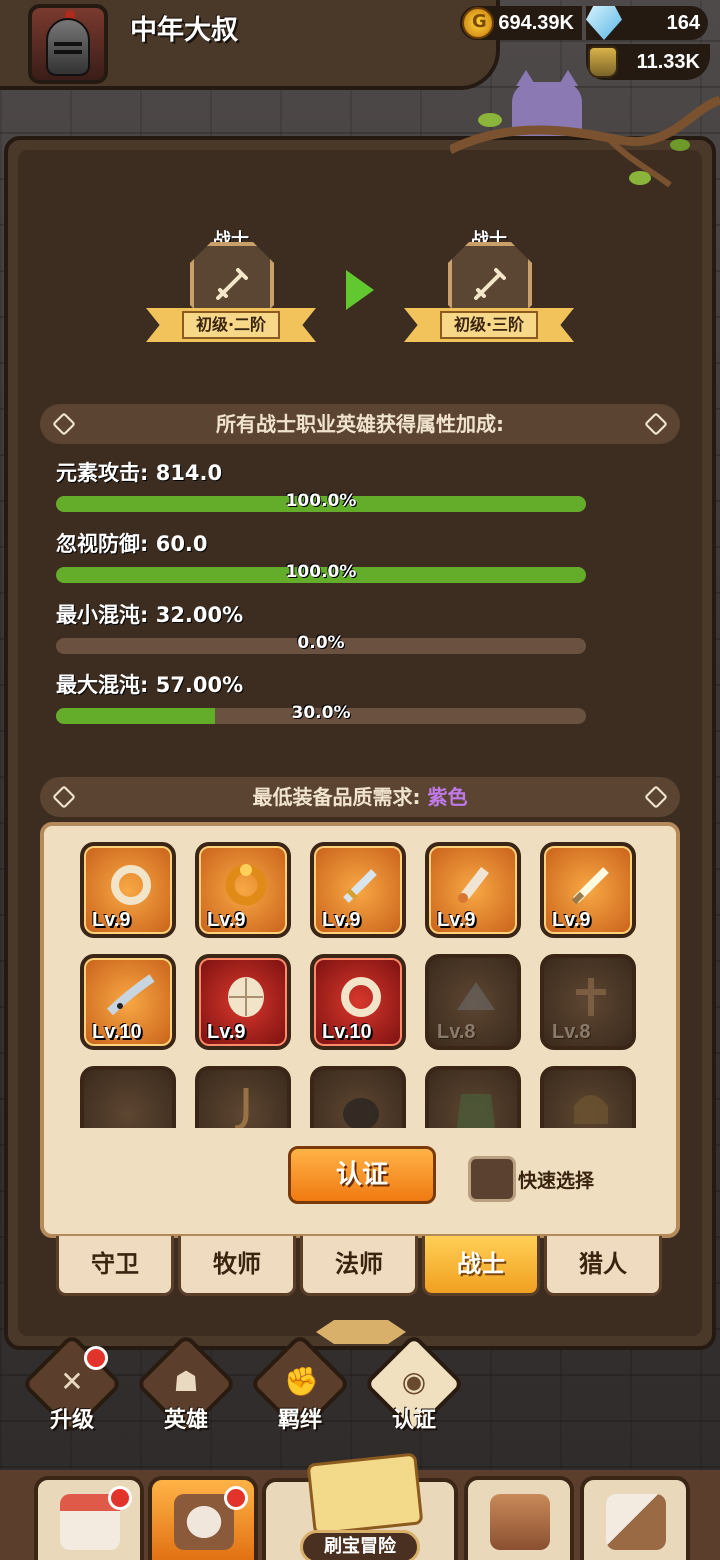  I want to click on player-name: 中年大叔, so click(184, 30).